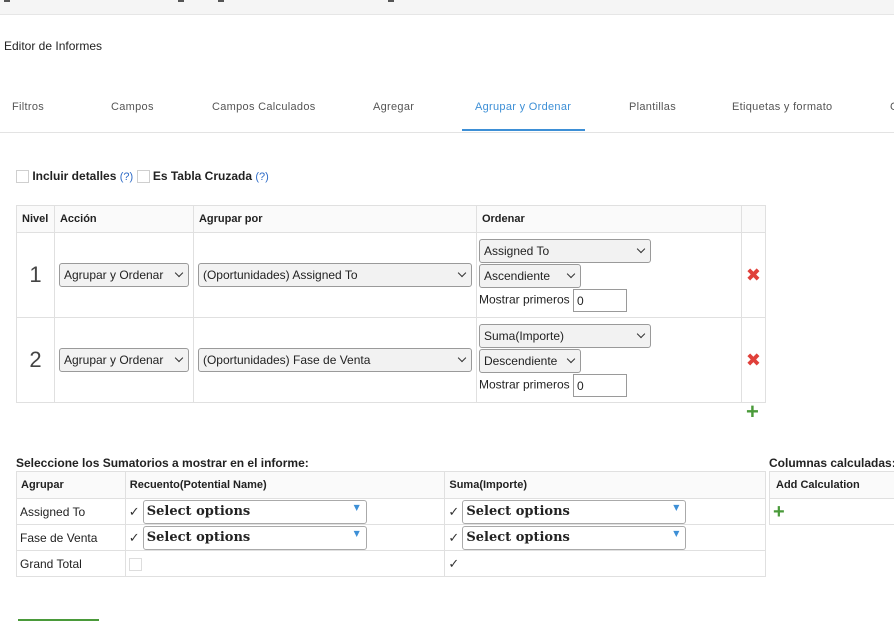 This screenshot has width=894, height=621. What do you see at coordinates (447, 7) in the screenshot?
I see `top-bar` at bounding box center [447, 7].